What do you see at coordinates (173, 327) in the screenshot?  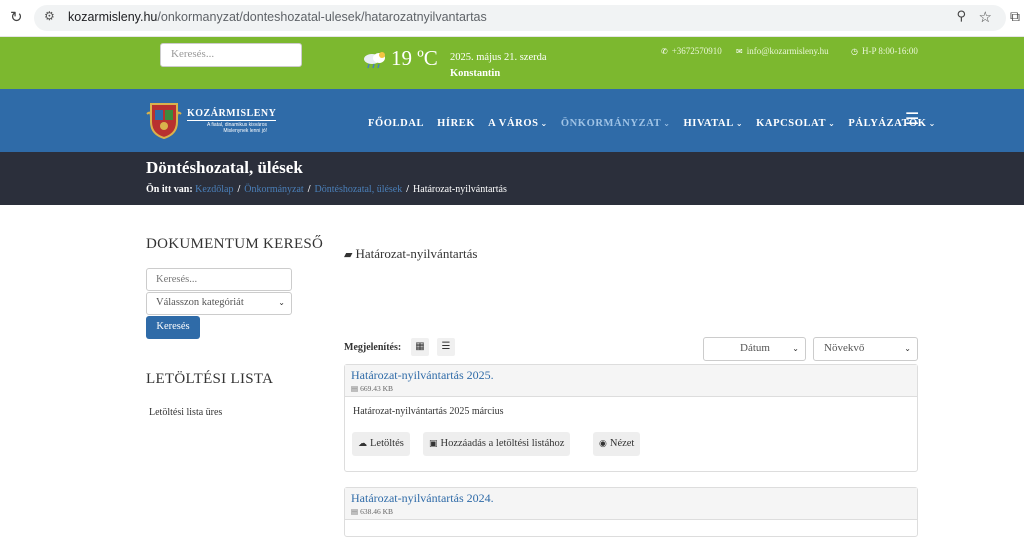 I see `doc-search-button: Keresés` at bounding box center [173, 327].